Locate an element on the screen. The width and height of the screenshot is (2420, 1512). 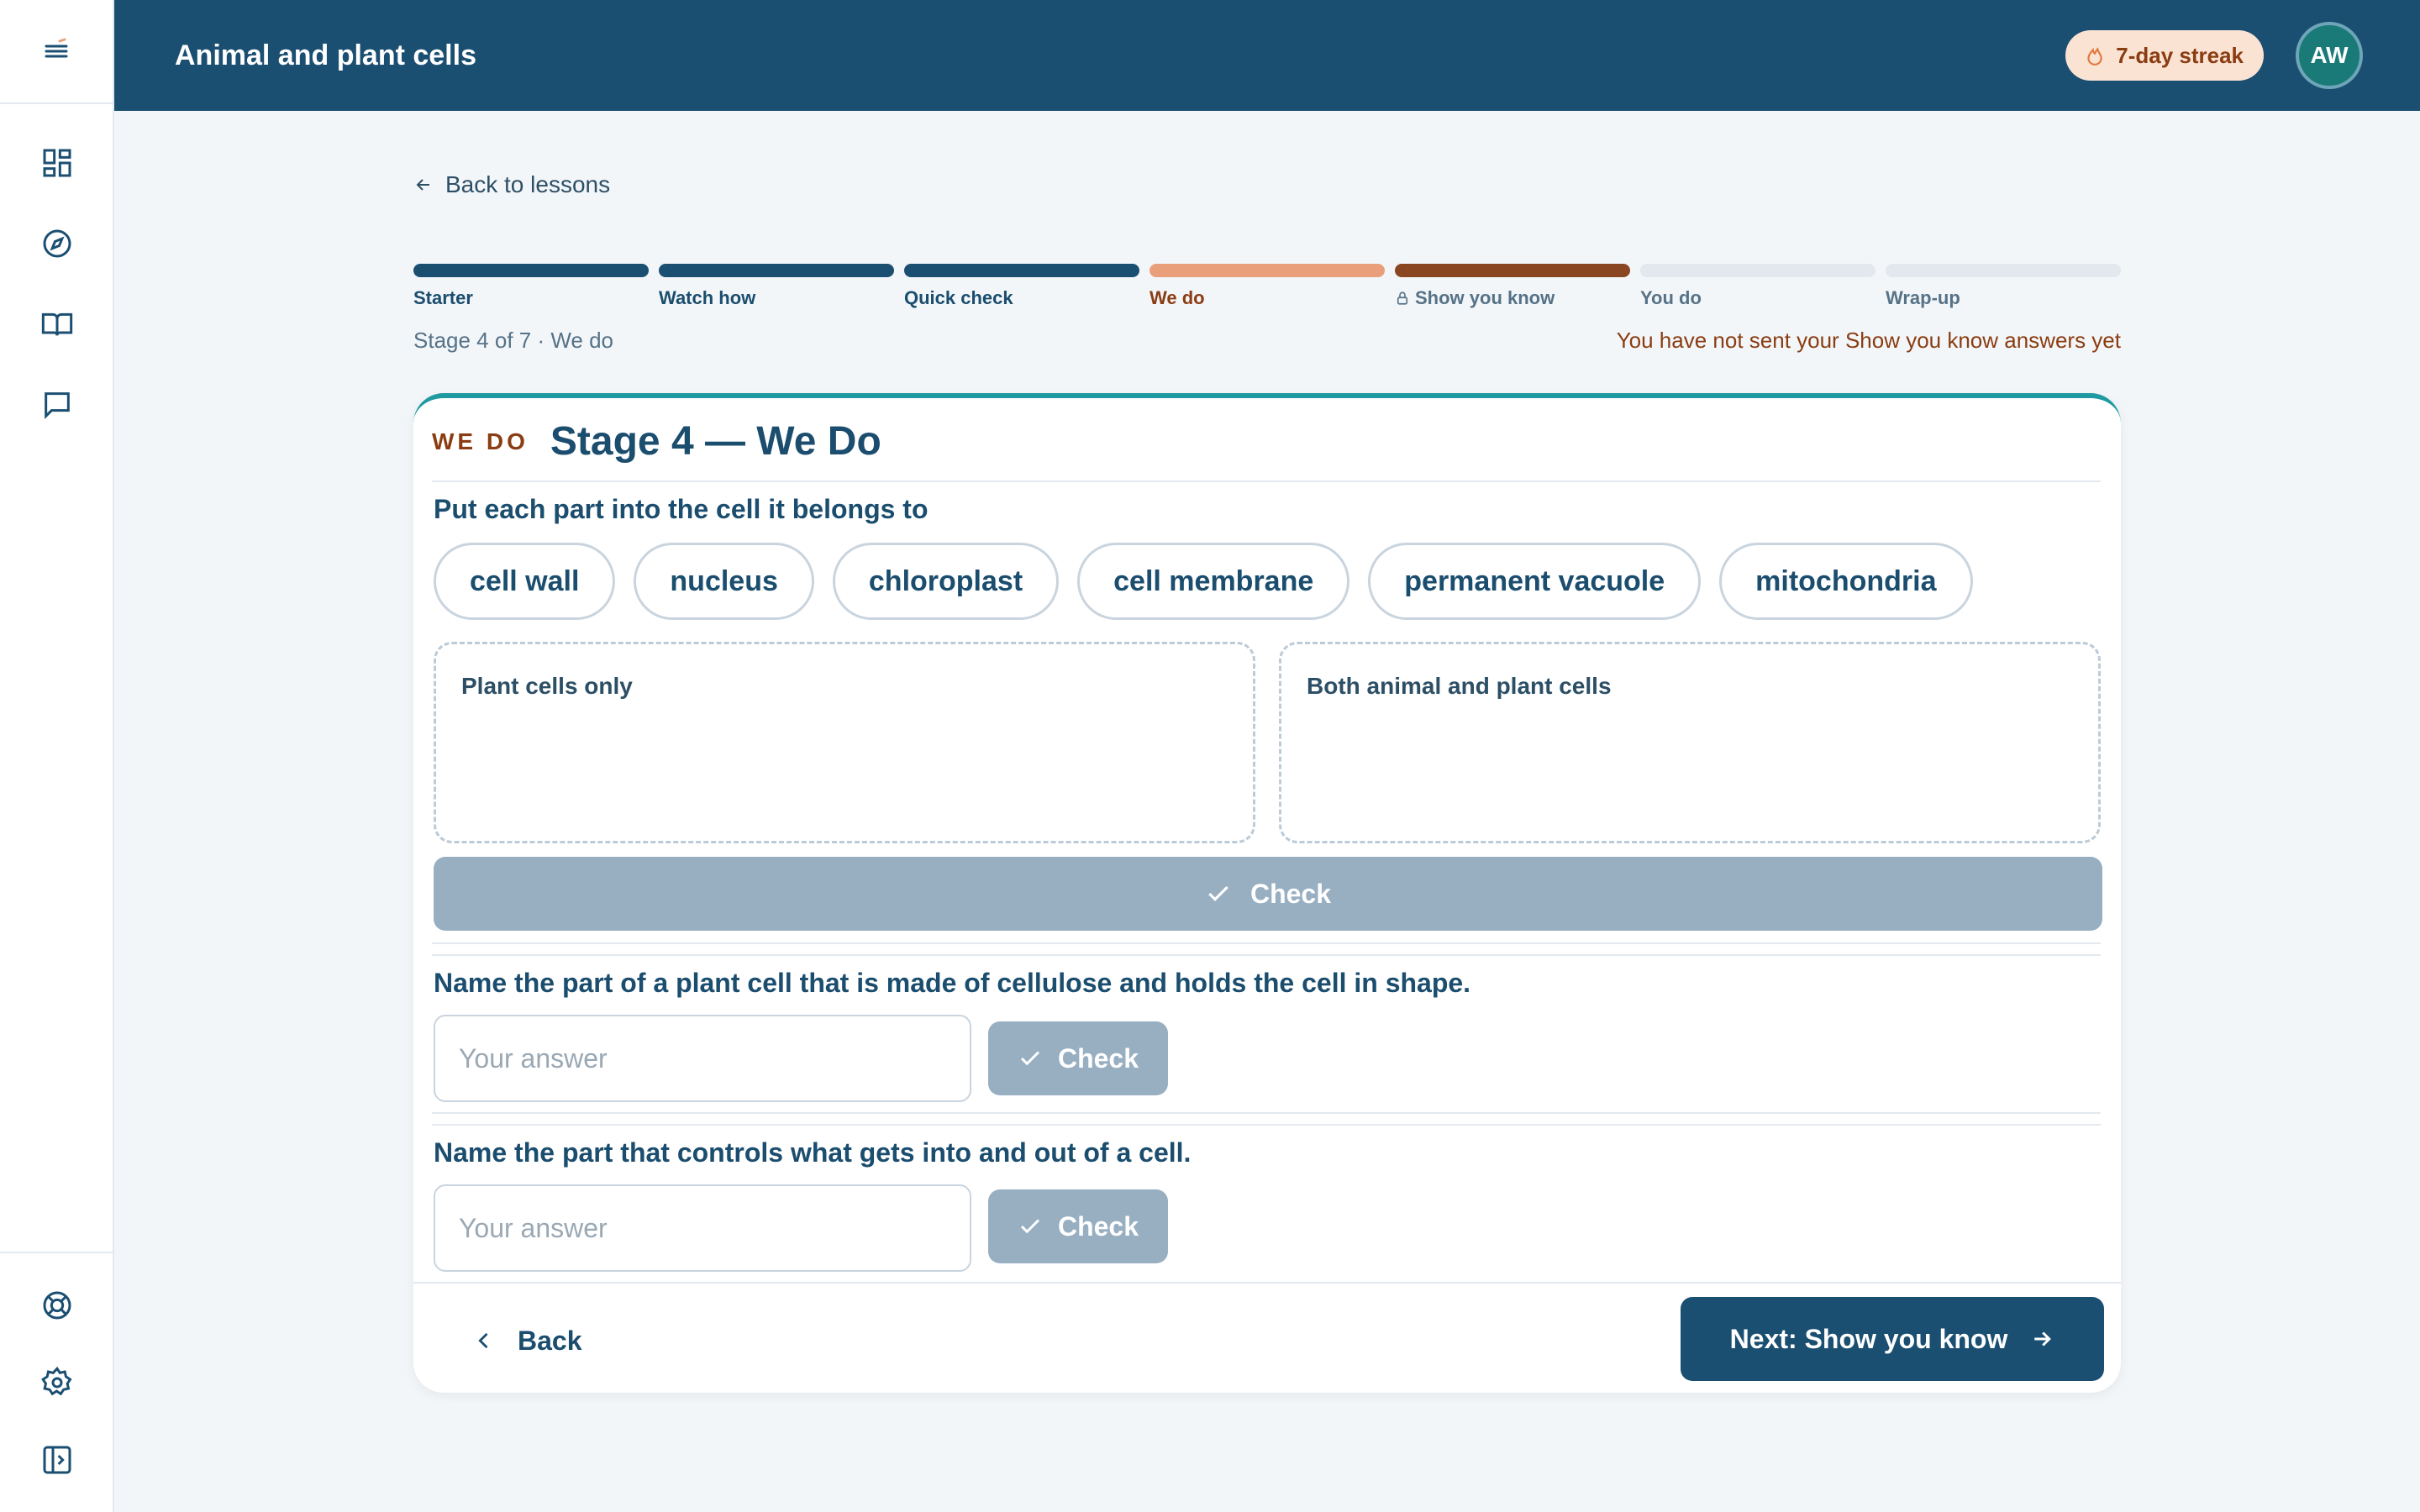
stage-show-you-know: Show you know is located at coordinates (1512, 286).